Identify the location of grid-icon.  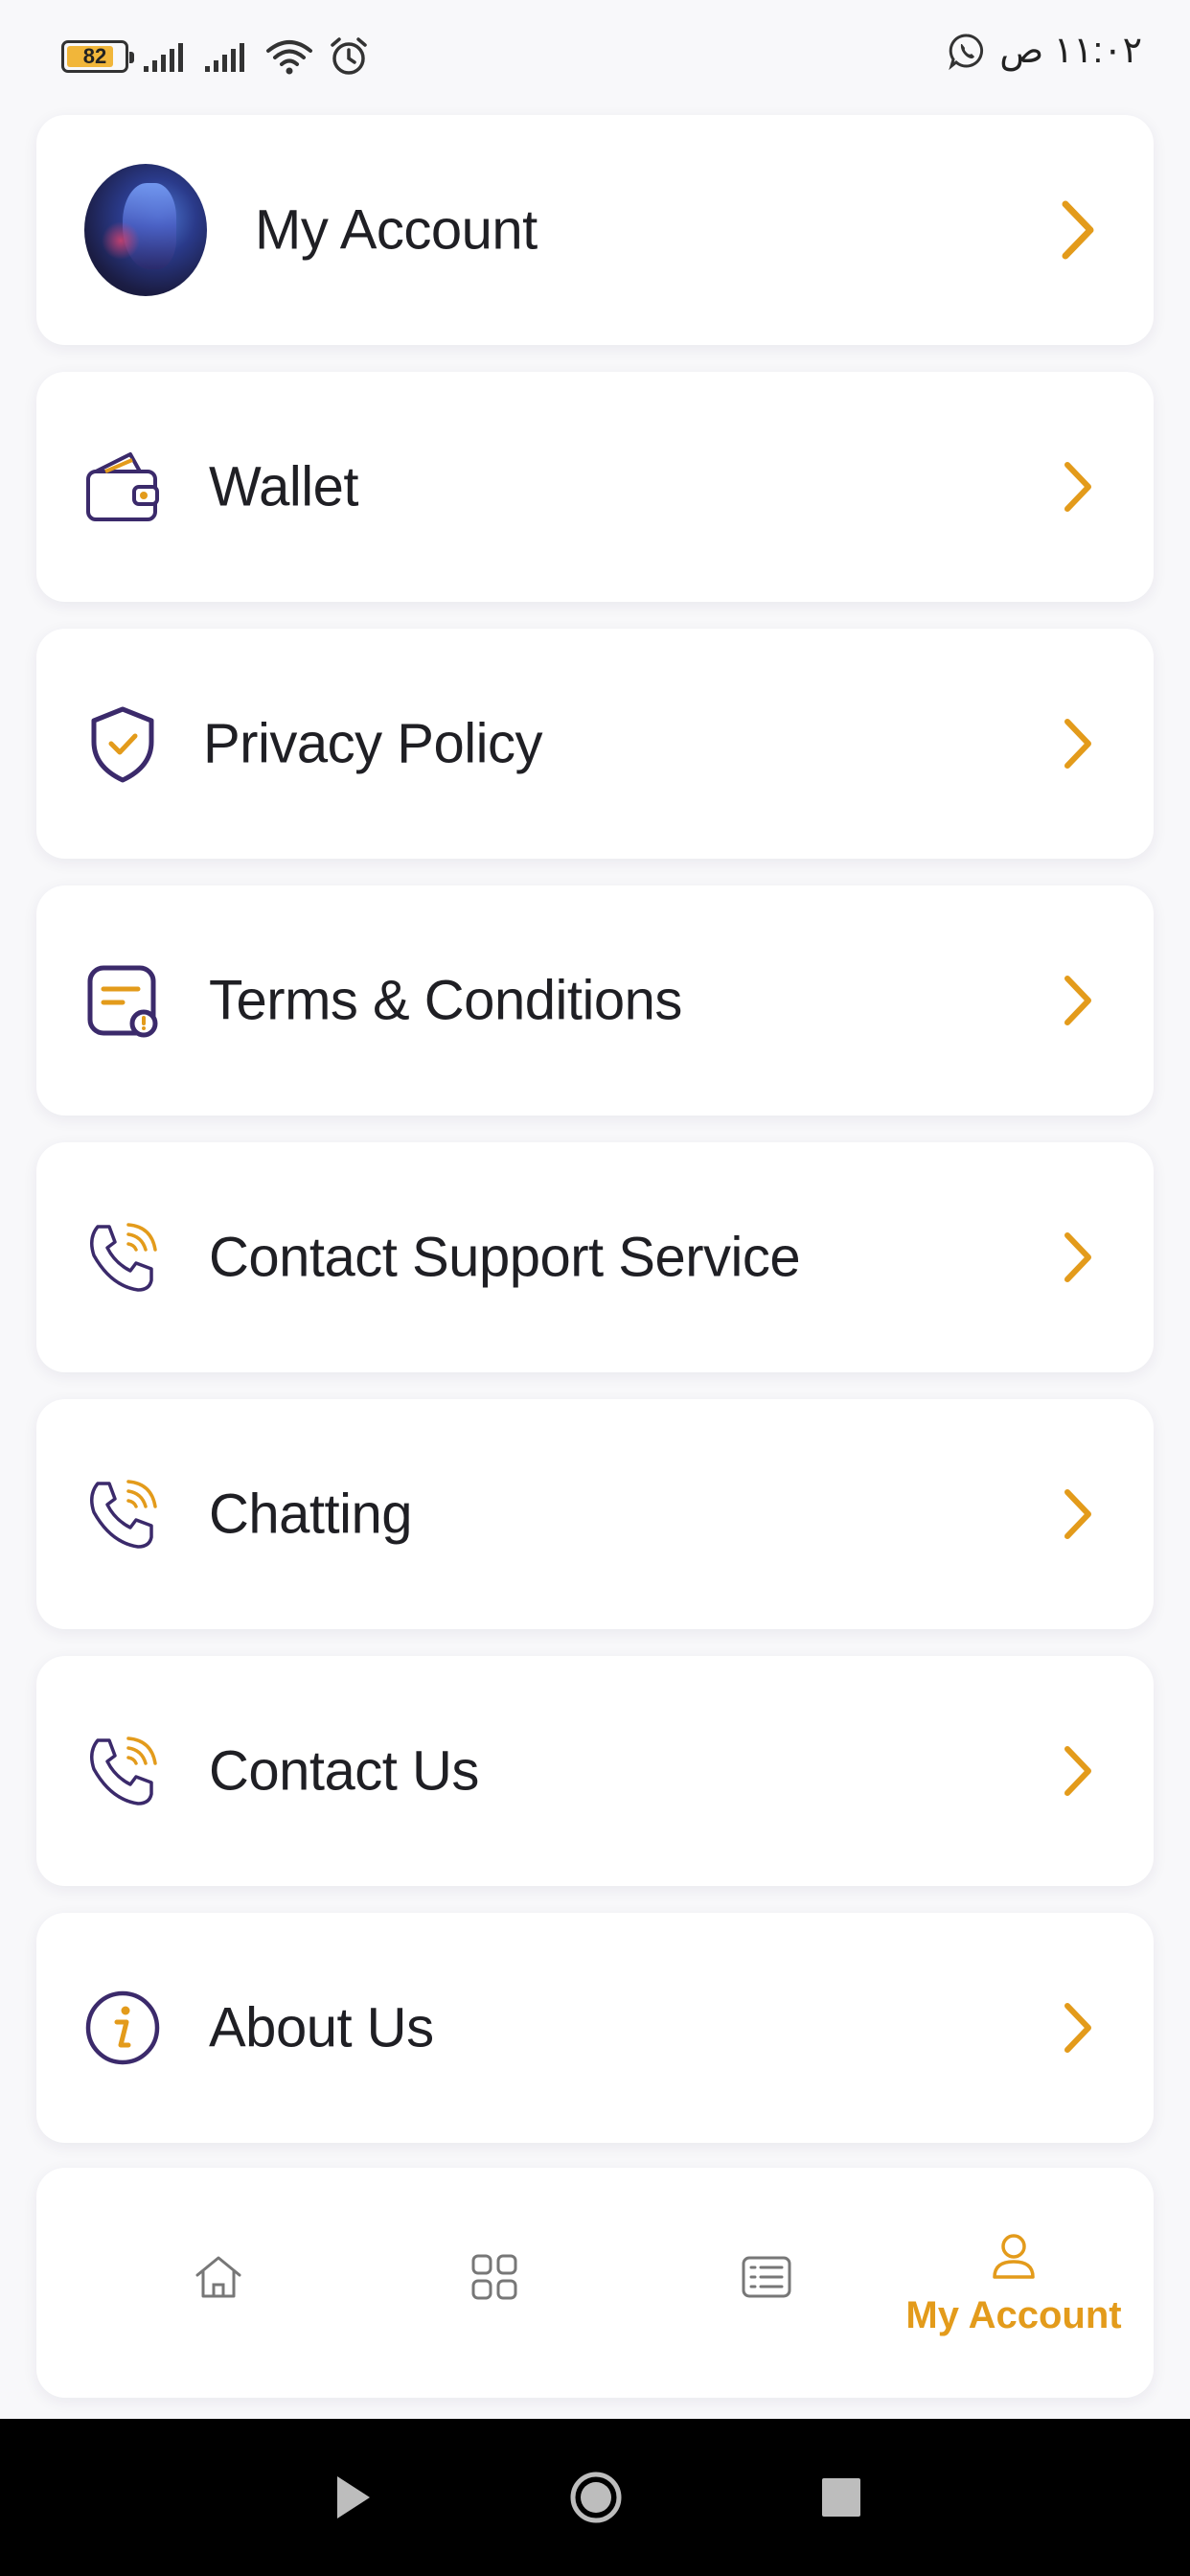
(494, 2277).